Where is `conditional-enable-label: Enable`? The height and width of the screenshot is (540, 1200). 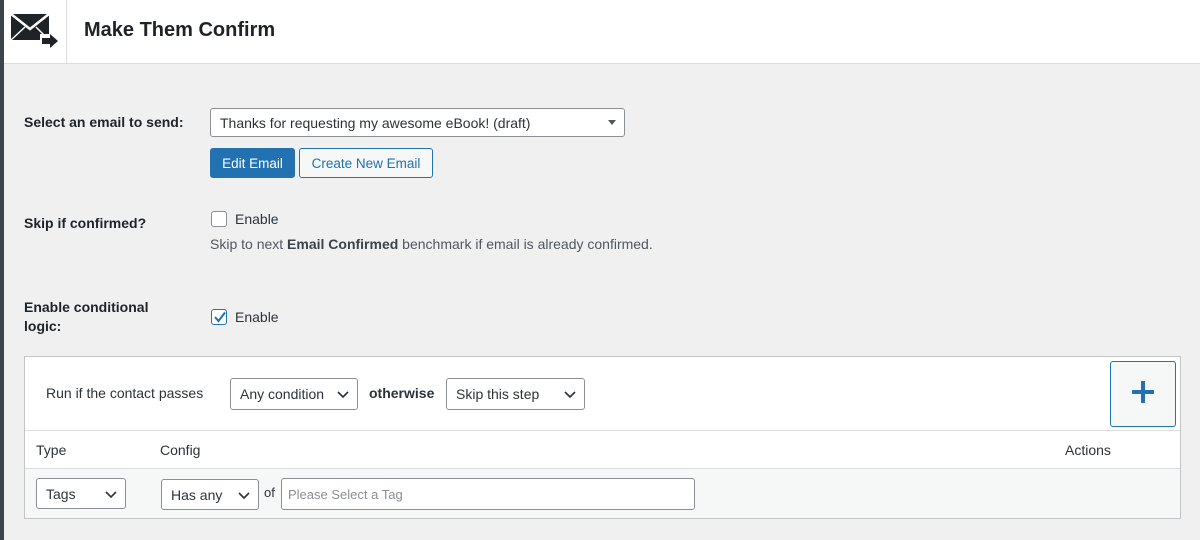
conditional-enable-label: Enable is located at coordinates (257, 317).